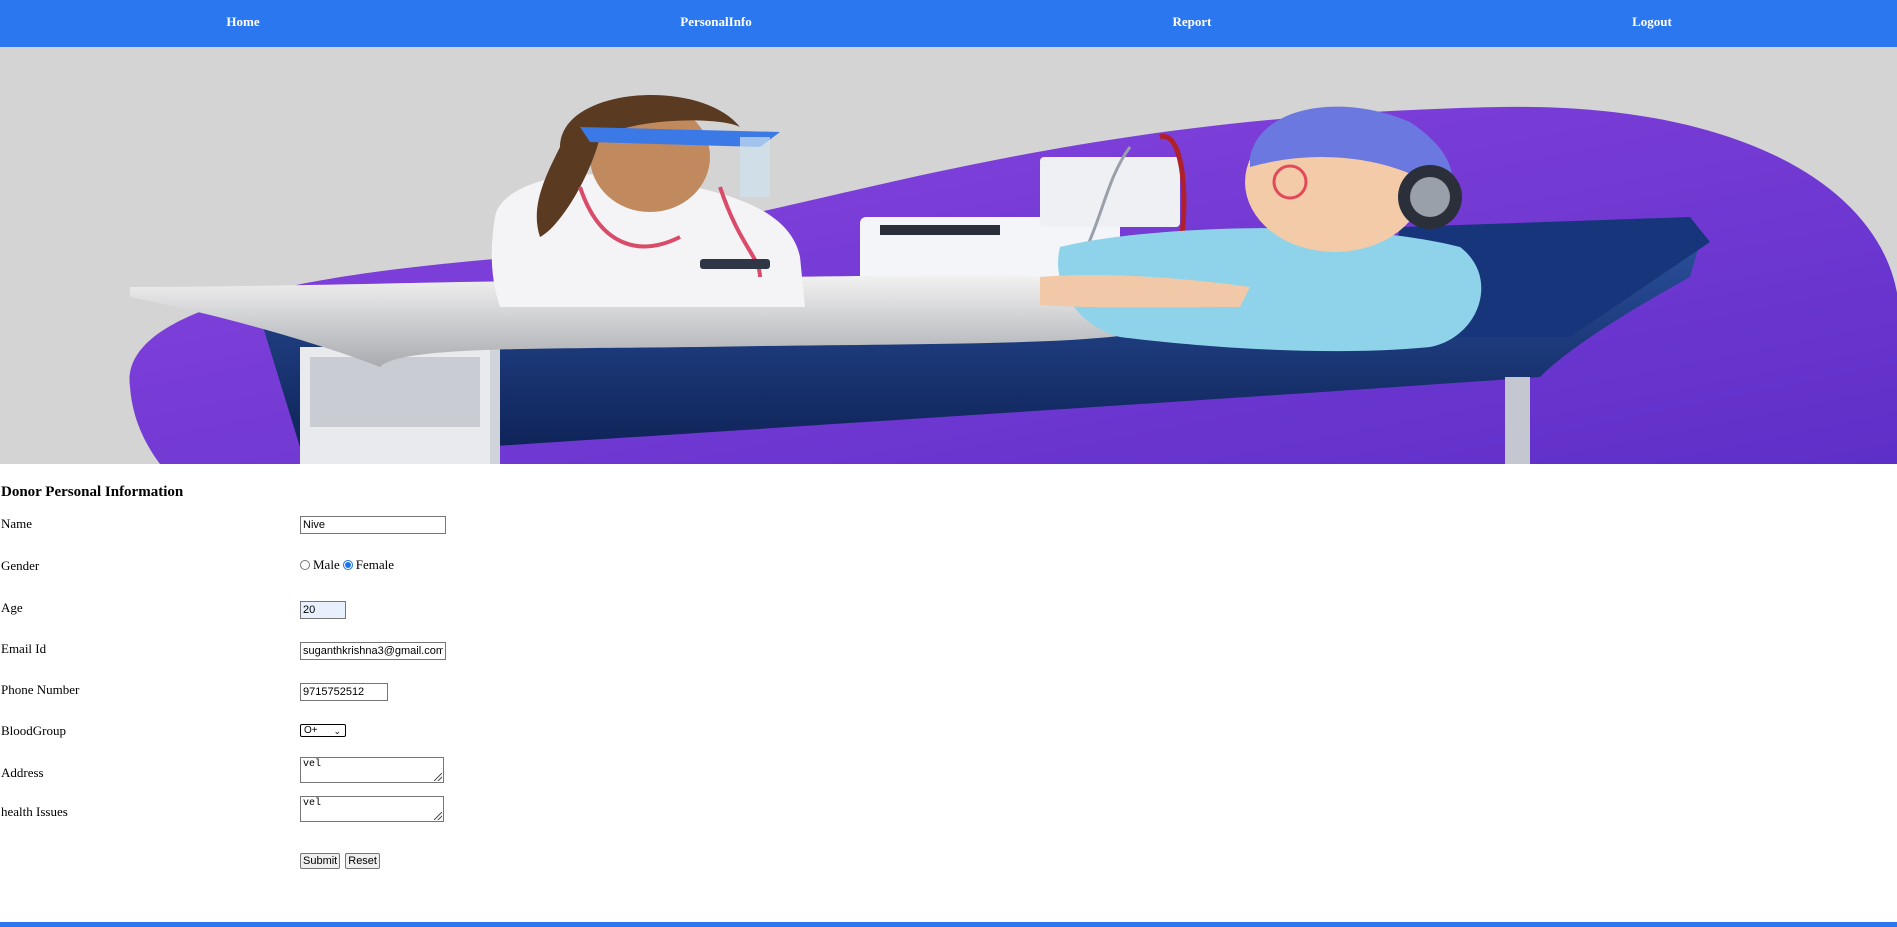 This screenshot has height=927, width=1897. Describe the element at coordinates (92, 492) in the screenshot. I see `form-title: Donor Personal Information` at that location.